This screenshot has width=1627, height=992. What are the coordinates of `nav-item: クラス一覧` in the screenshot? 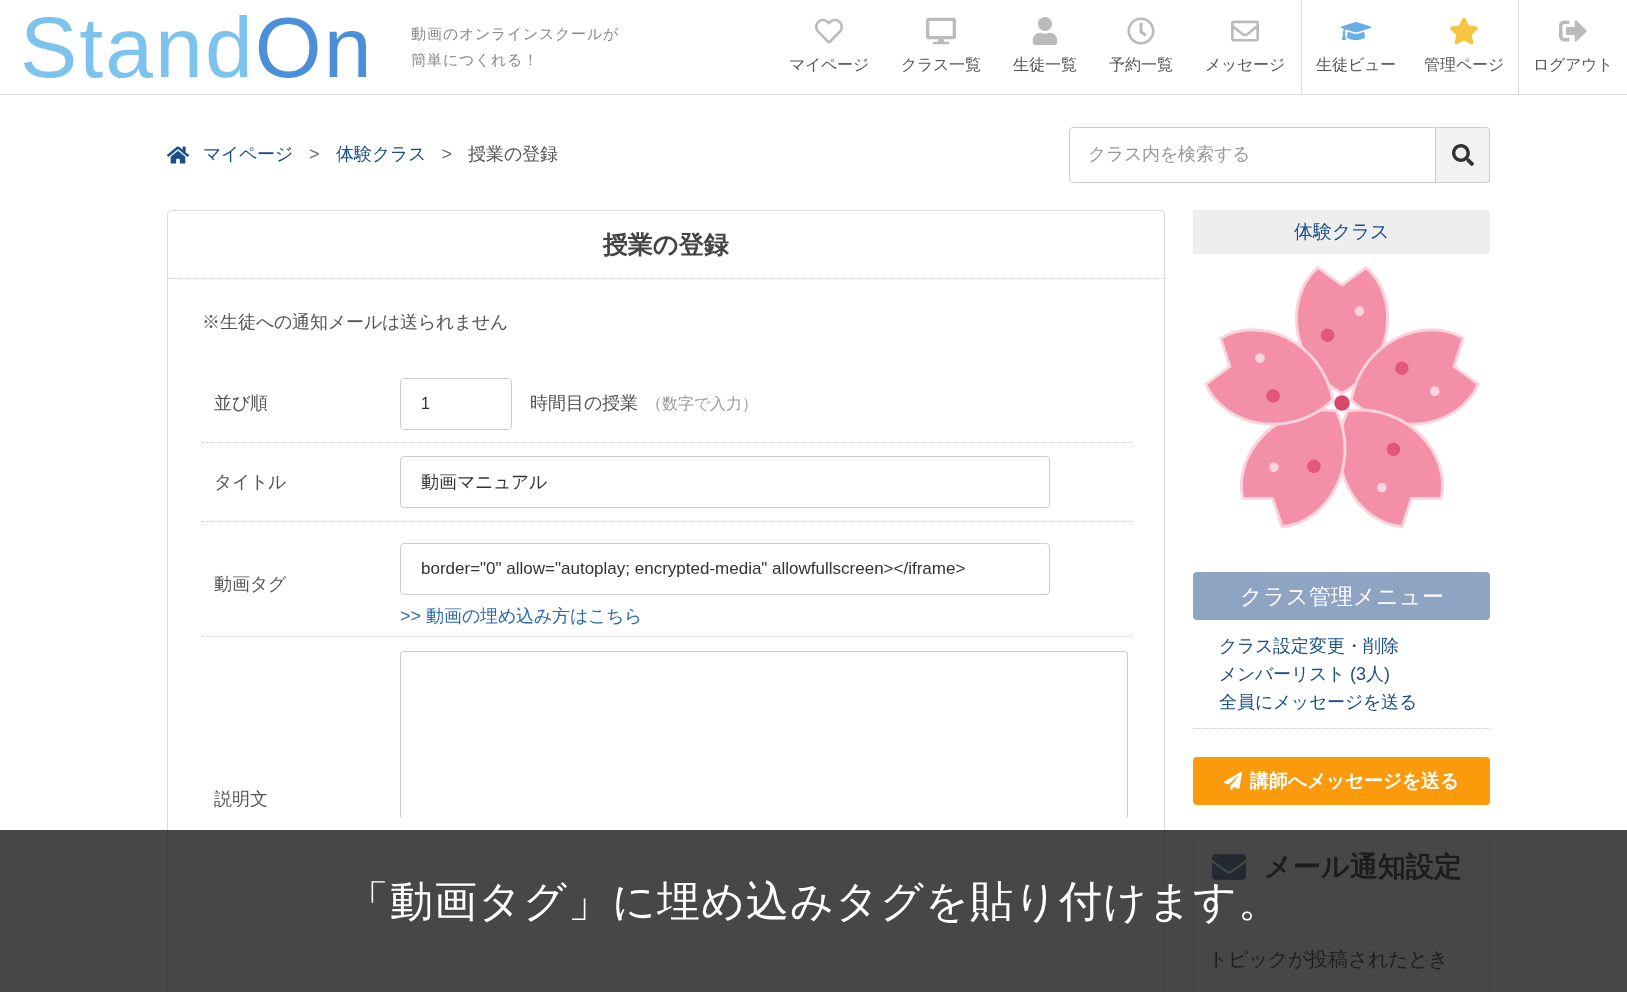 It's located at (941, 47).